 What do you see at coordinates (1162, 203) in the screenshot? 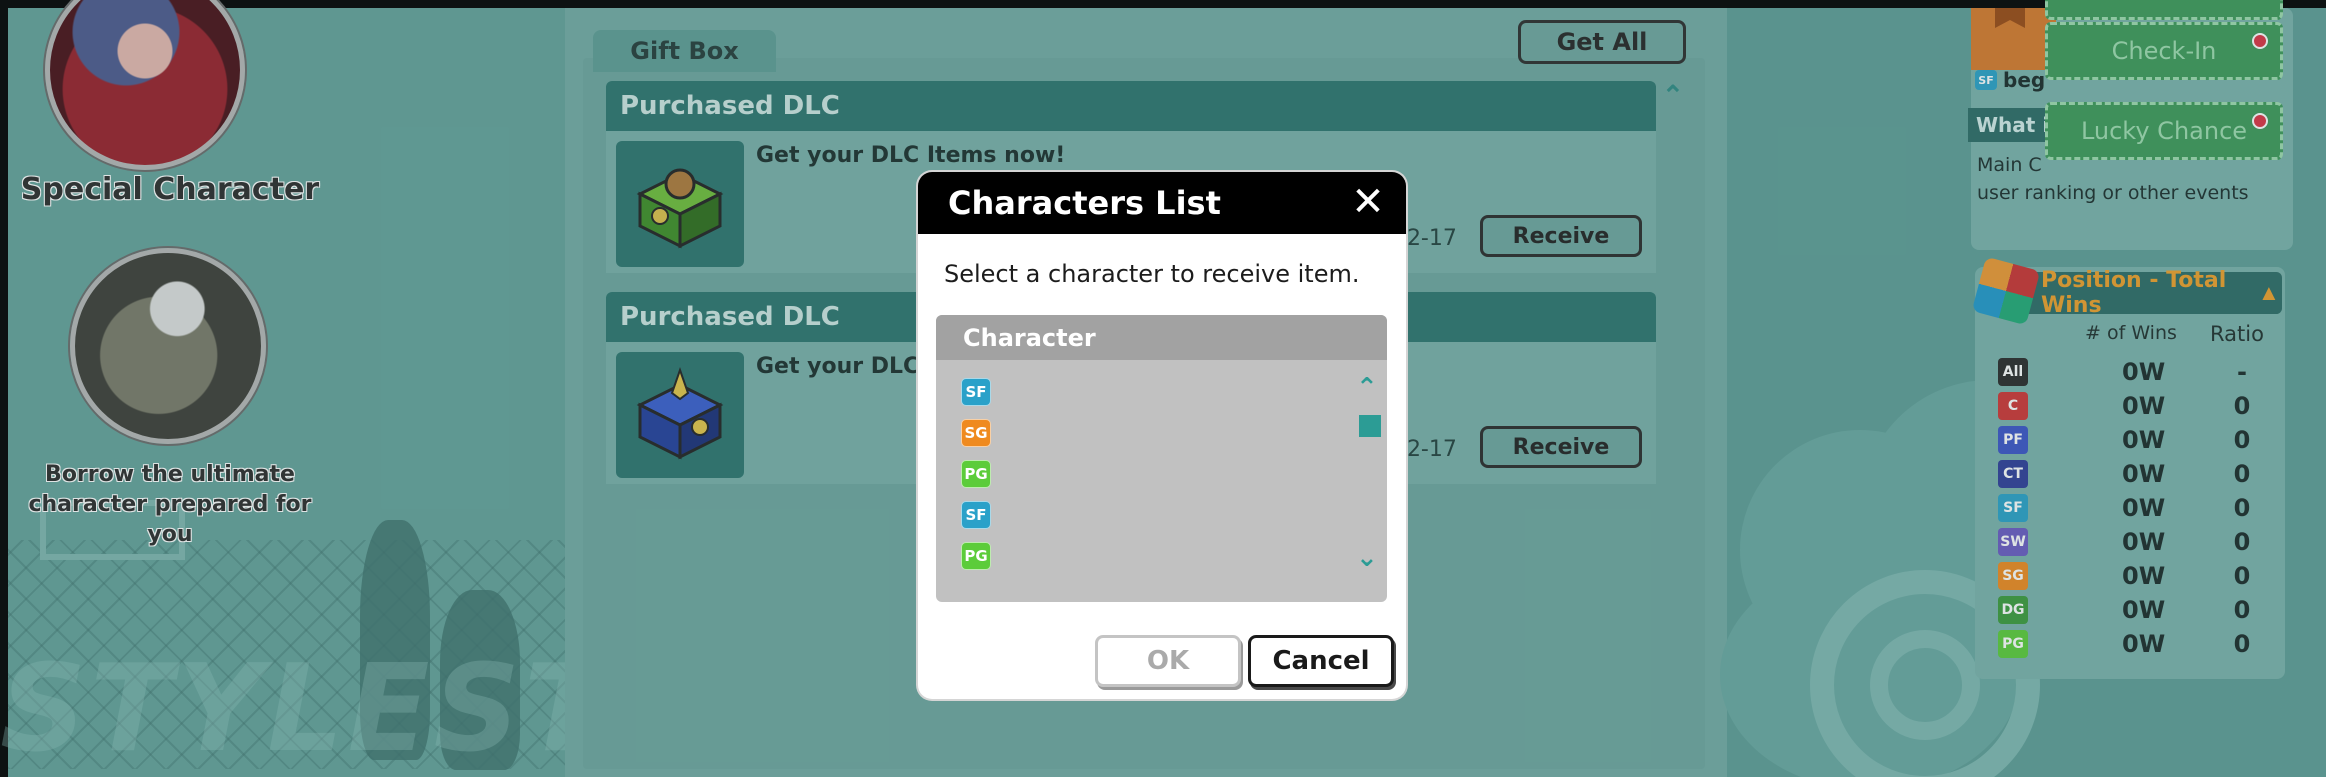
I see `dialog-title: Characters List` at bounding box center [1162, 203].